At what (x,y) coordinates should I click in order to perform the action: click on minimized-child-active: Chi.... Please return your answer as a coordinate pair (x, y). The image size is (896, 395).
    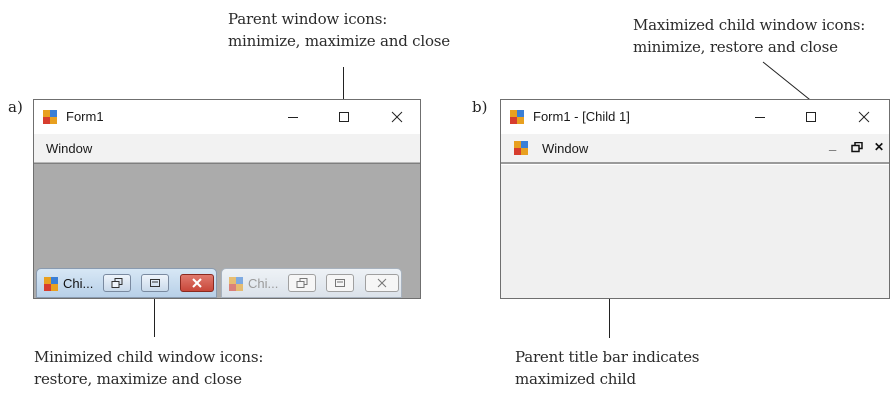
    Looking at the image, I should click on (126, 283).